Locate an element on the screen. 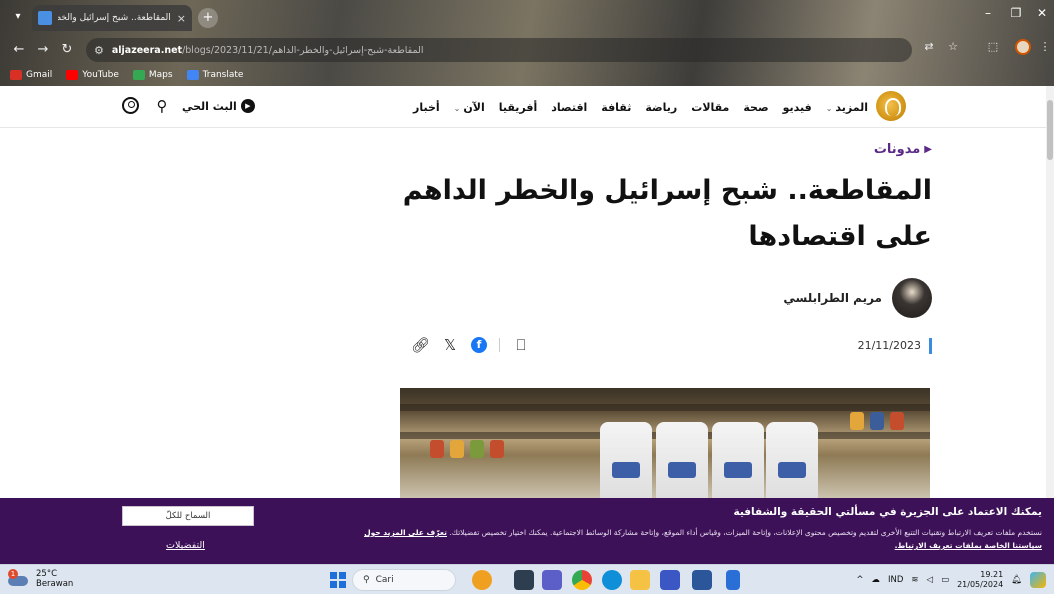  nav-item-label: الآن is located at coordinates (474, 107).